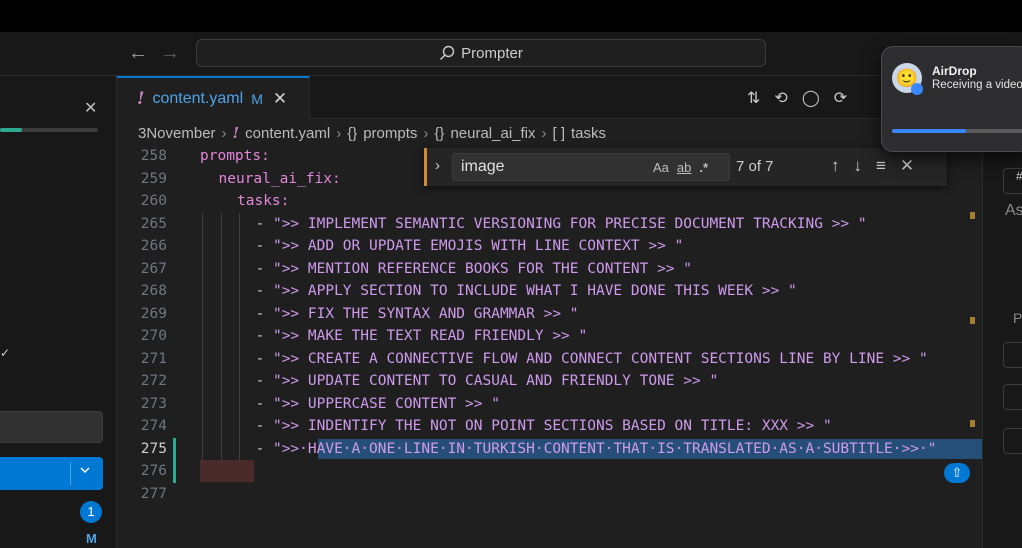  What do you see at coordinates (5, 353) in the screenshot?
I see `chevron-down-icon: ✓` at bounding box center [5, 353].